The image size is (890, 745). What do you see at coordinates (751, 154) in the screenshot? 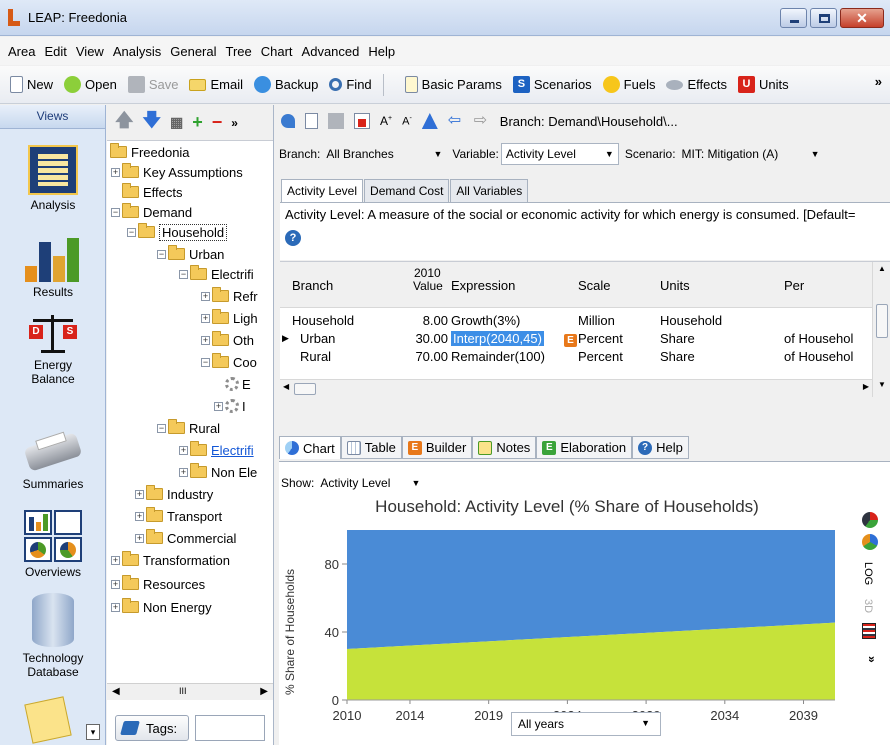
I see `scenario-dropdown: MIT: Mitigation (A) ▼` at bounding box center [751, 154].